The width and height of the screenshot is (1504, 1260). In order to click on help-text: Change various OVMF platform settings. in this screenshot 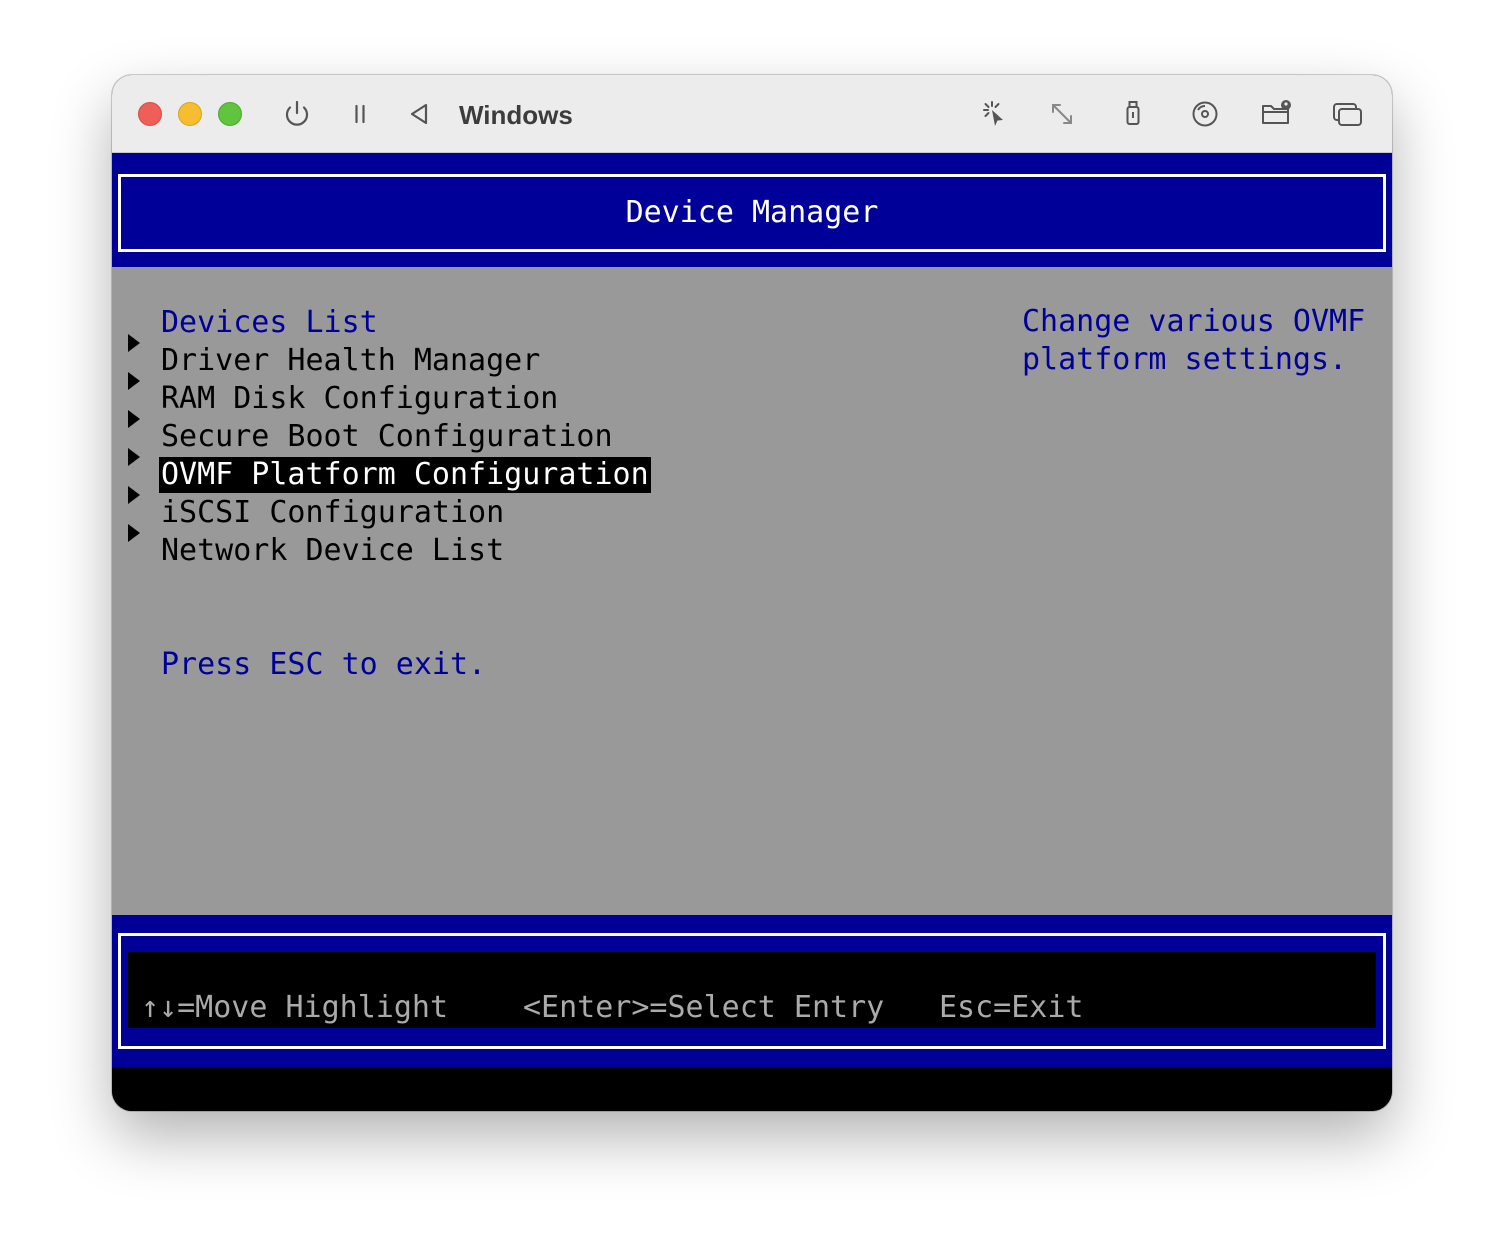, I will do `click(1194, 340)`.